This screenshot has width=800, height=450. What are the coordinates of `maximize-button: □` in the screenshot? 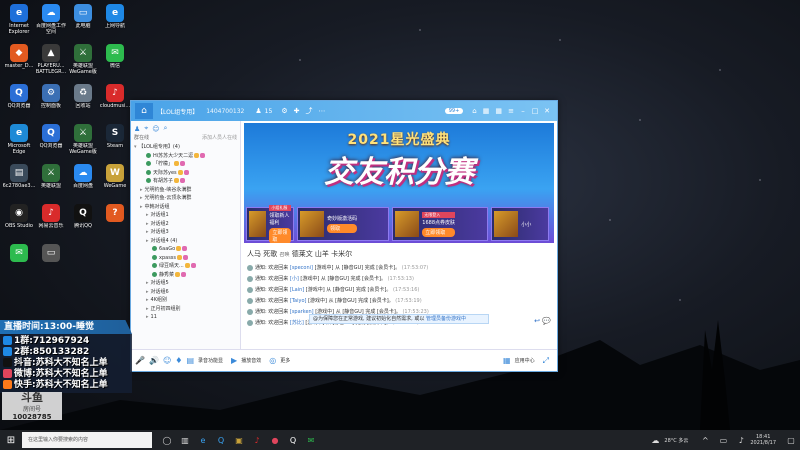 It's located at (535, 111).